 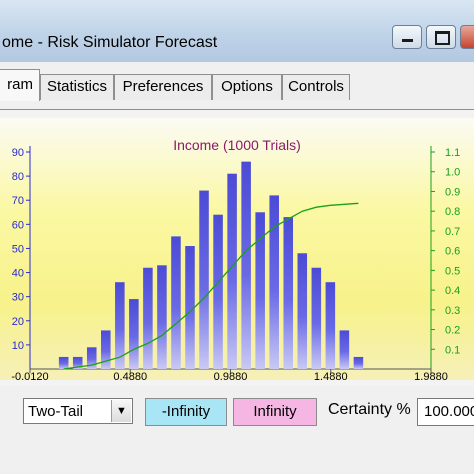 What do you see at coordinates (431, 375) in the screenshot?
I see `x-axis-tick-label: 1.9880` at bounding box center [431, 375].